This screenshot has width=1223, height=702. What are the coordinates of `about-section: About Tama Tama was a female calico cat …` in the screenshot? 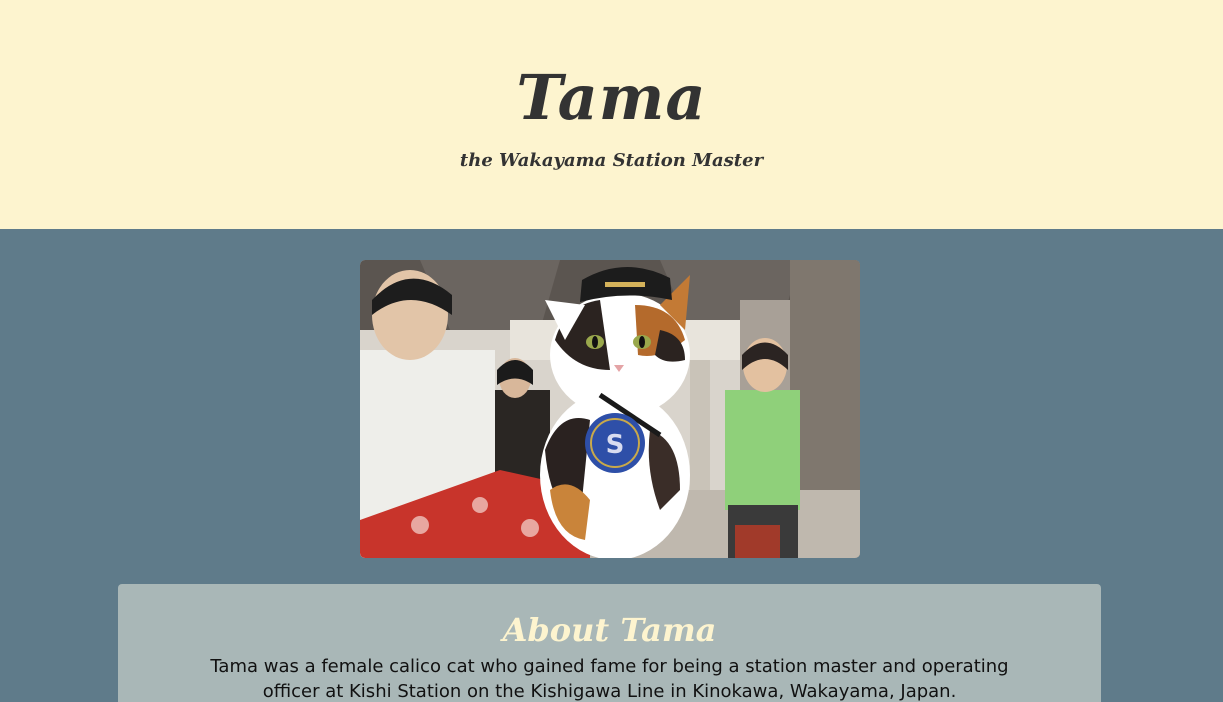 It's located at (609, 643).